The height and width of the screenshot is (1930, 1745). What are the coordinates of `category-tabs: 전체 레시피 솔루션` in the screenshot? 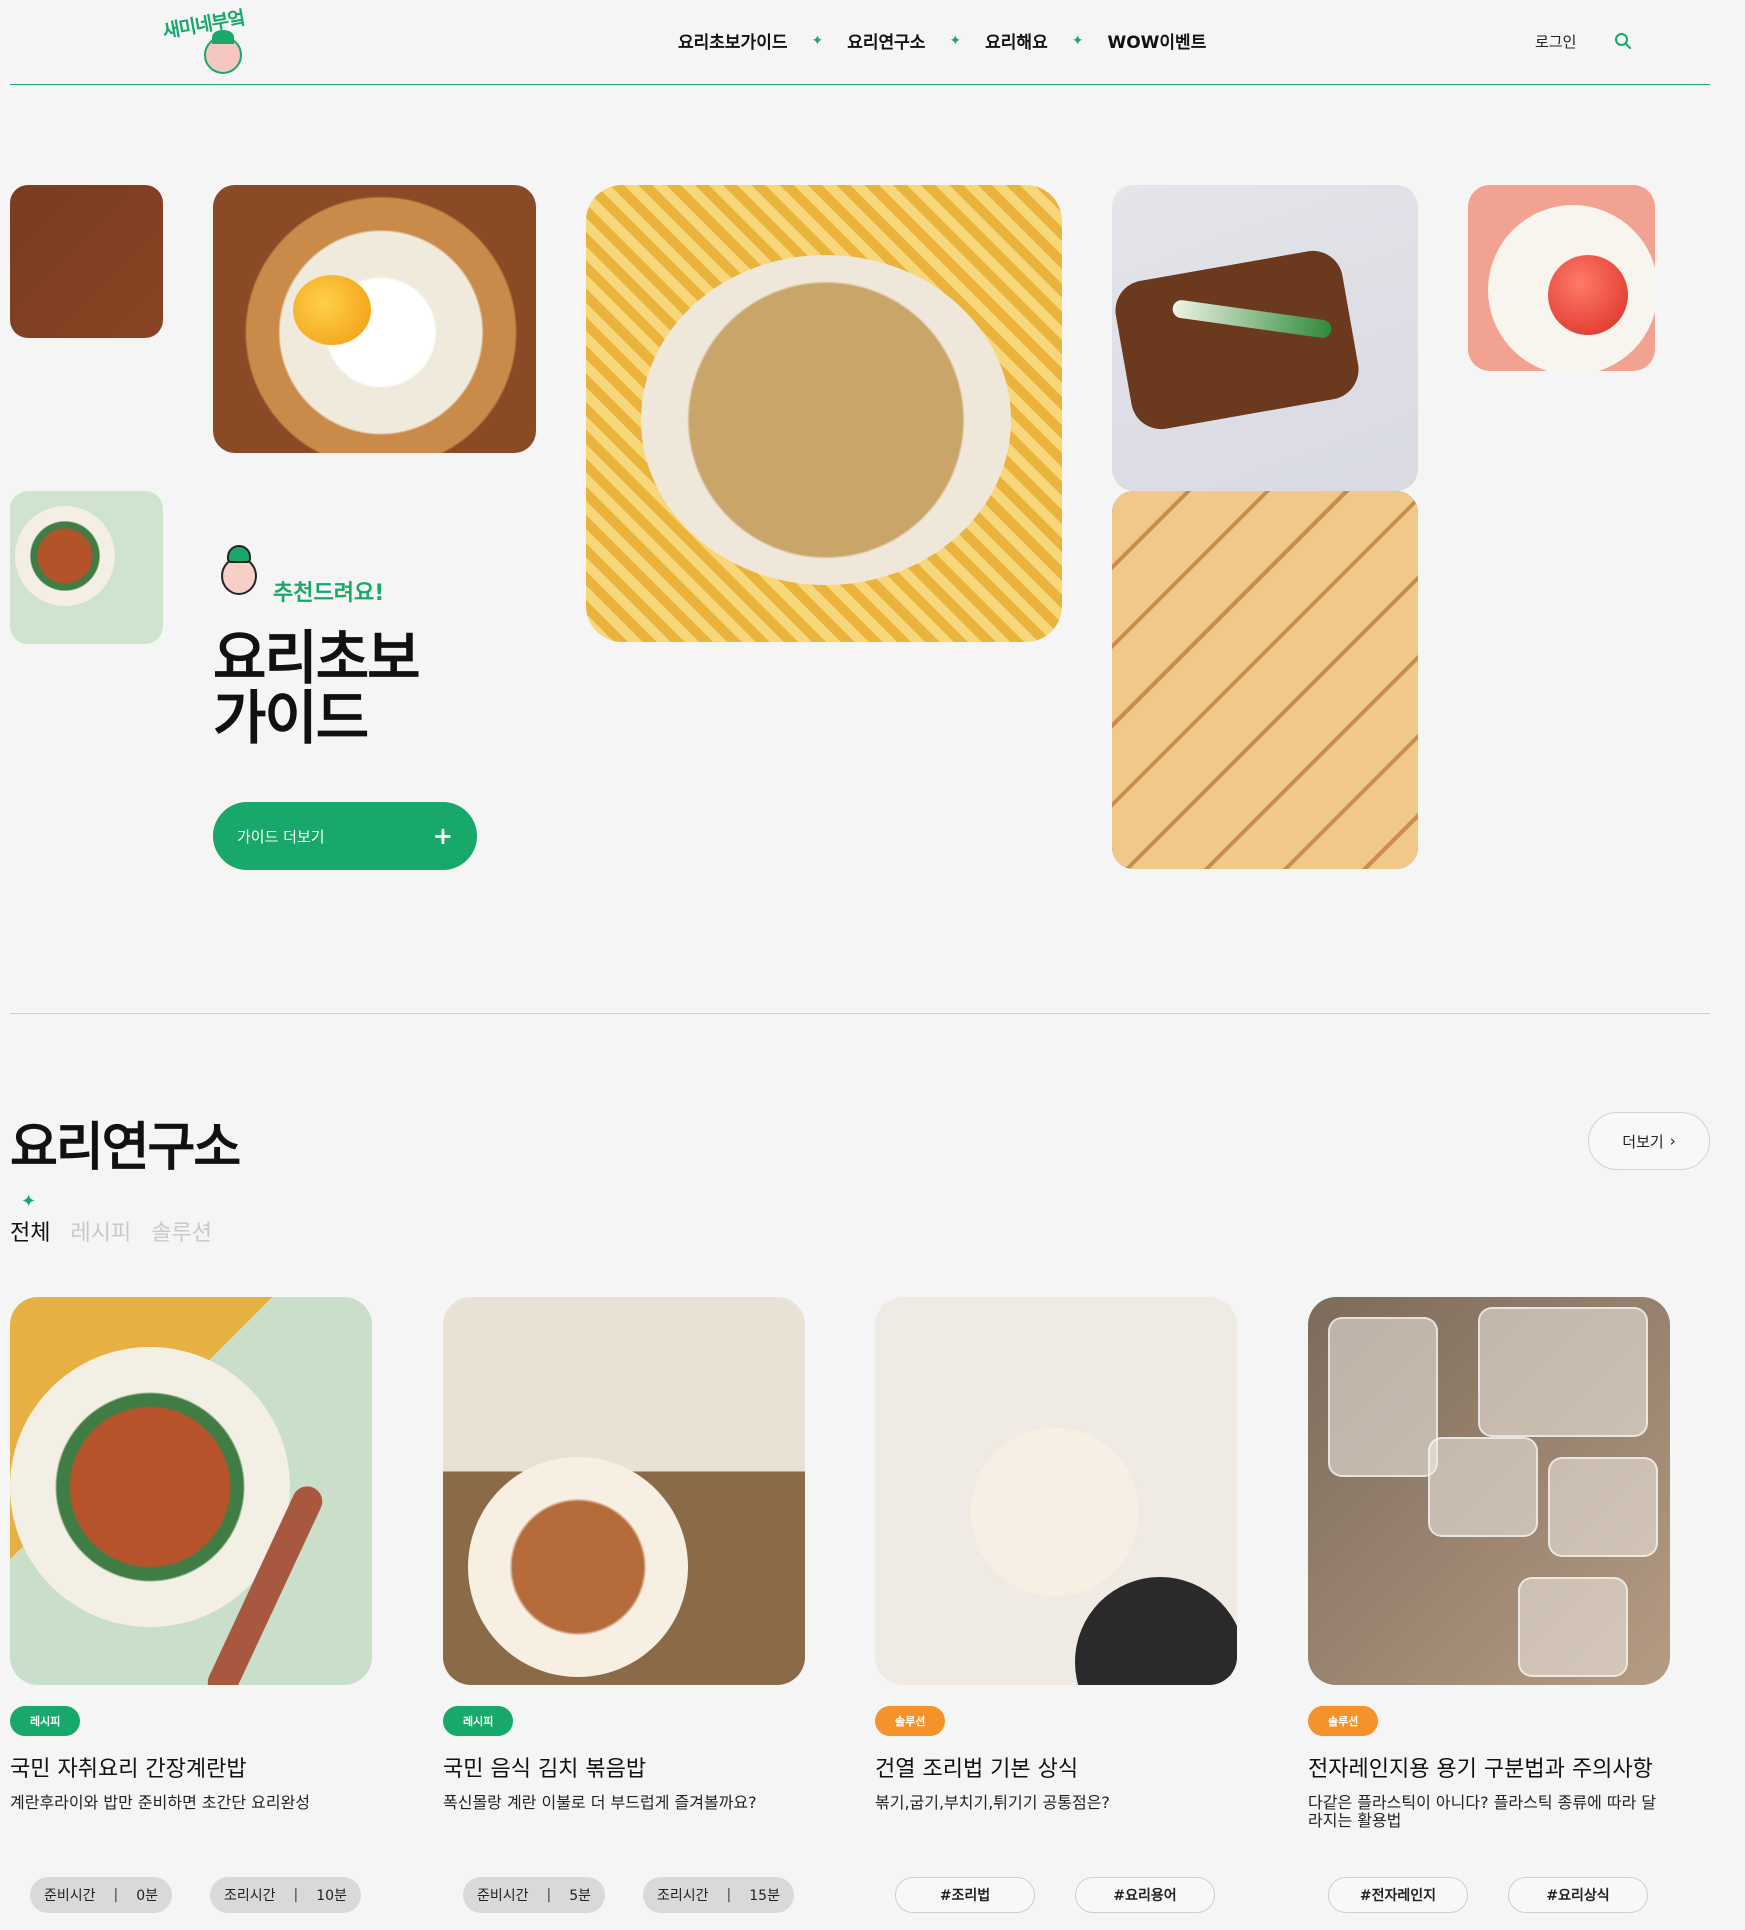 It's located at (111, 1231).